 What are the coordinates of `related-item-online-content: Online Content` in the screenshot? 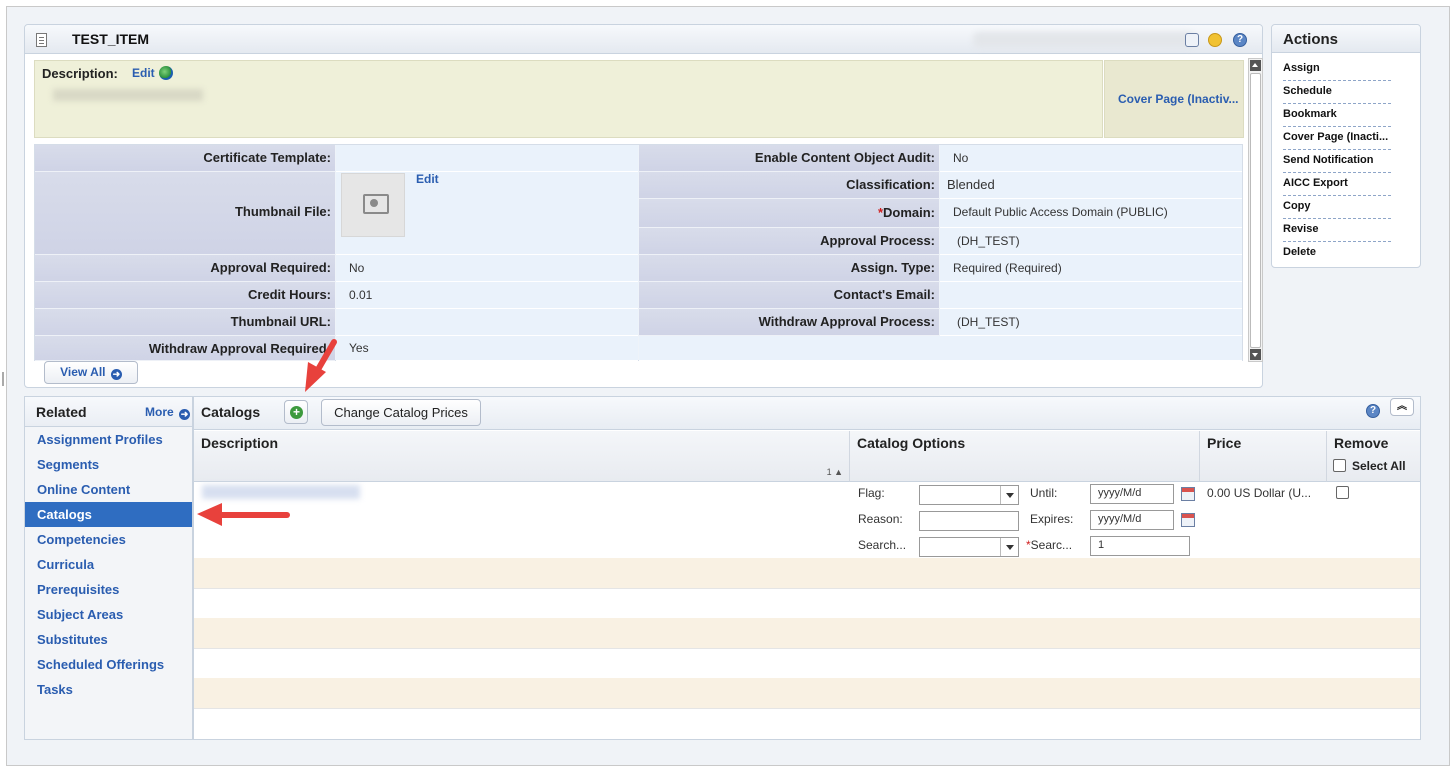 It's located at (108, 489).